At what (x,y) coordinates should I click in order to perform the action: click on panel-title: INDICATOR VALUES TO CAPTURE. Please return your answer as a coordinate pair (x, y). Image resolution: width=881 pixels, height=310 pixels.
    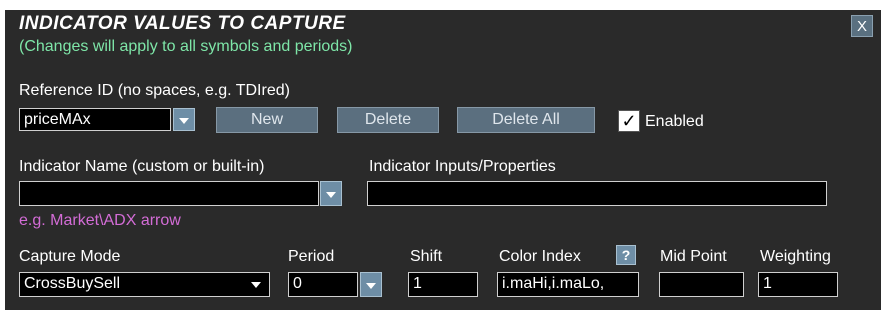
    Looking at the image, I should click on (182, 23).